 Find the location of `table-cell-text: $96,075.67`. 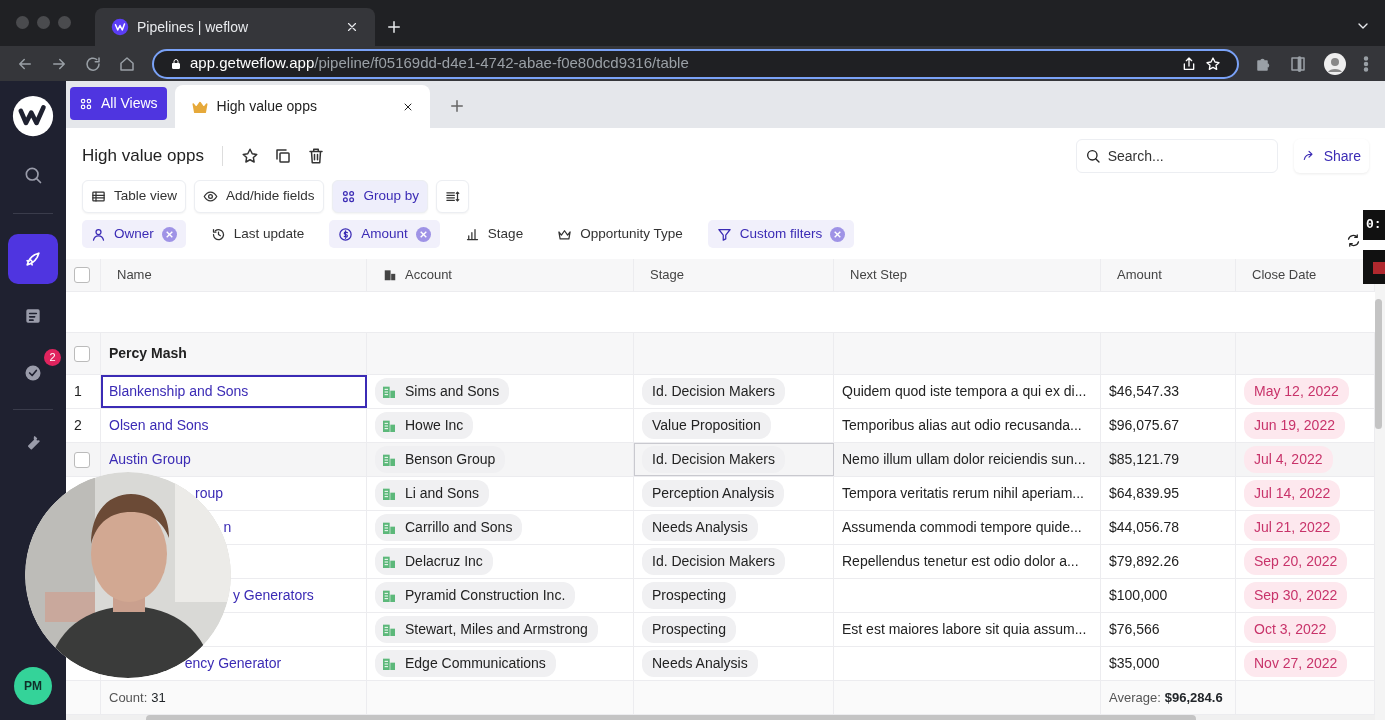

table-cell-text: $96,075.67 is located at coordinates (1144, 425).